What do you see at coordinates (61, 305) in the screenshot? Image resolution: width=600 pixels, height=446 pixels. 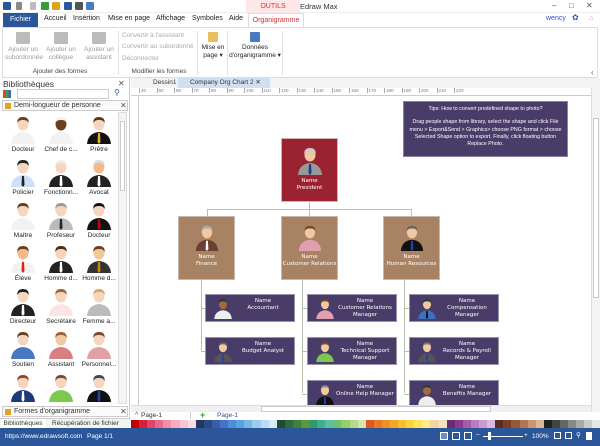 I see `library-shape: Secrétaire` at bounding box center [61, 305].